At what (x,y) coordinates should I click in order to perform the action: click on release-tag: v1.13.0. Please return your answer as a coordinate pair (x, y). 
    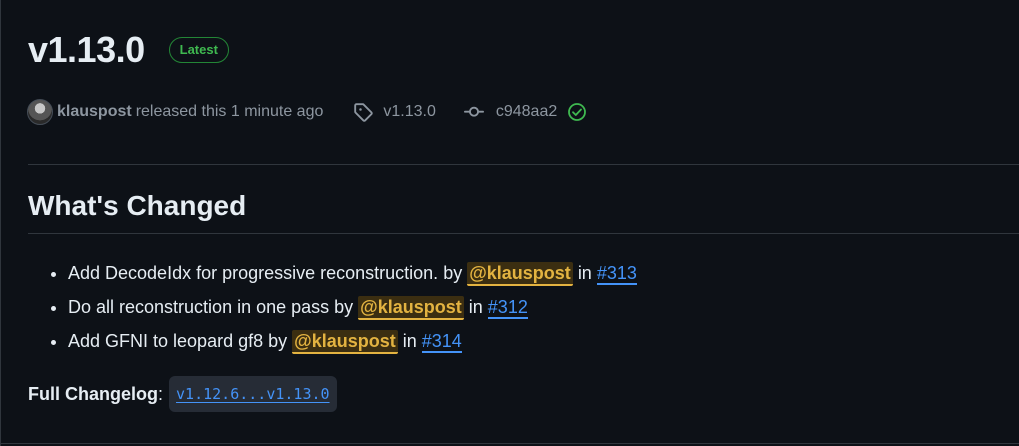
    Looking at the image, I should click on (394, 112).